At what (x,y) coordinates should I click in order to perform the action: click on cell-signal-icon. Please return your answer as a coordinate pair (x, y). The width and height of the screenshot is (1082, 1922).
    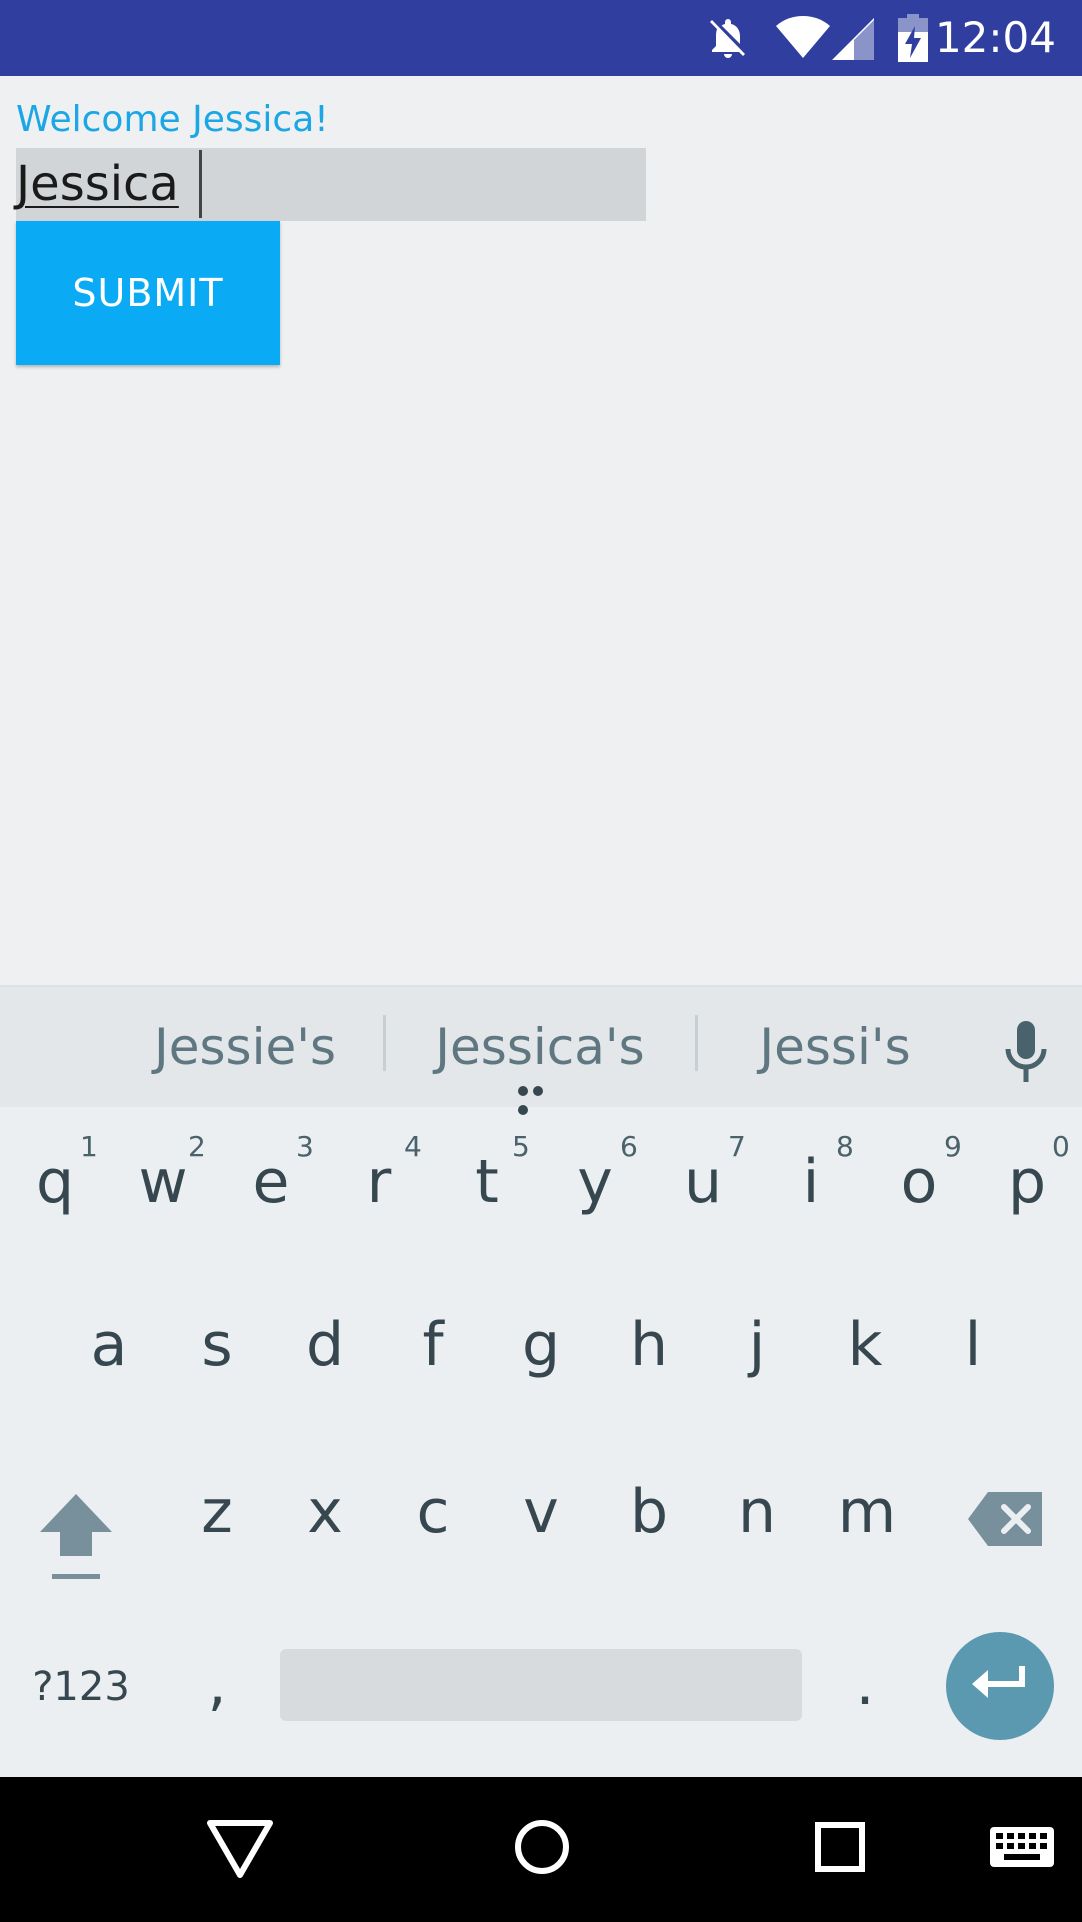
    Looking at the image, I should click on (853, 39).